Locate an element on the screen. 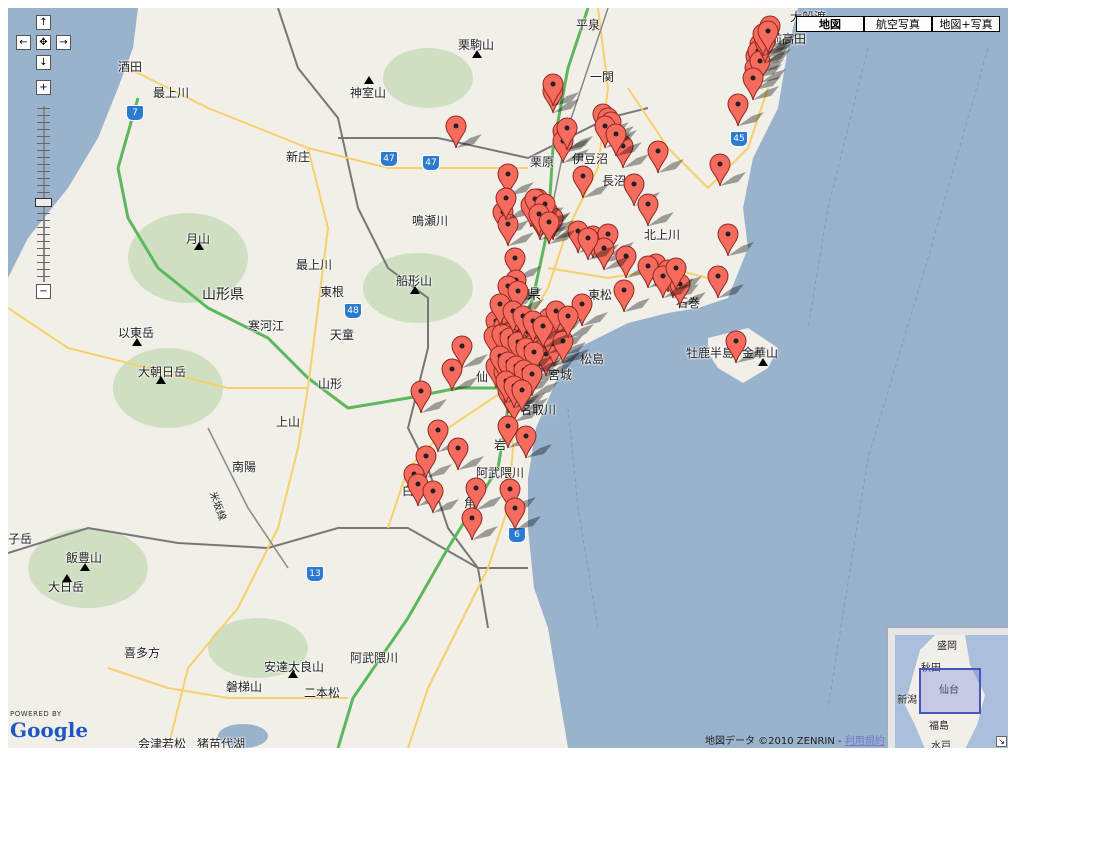 Image resolution: width=1095 pixels, height=856 pixels. map-label: 南陽 is located at coordinates (244, 467).